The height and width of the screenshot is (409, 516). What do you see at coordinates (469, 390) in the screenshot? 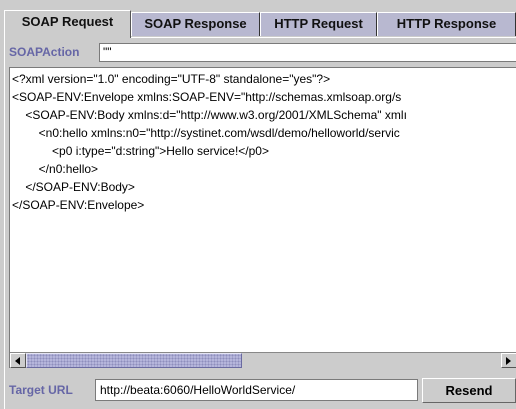
I see `resend-button: Resend` at bounding box center [469, 390].